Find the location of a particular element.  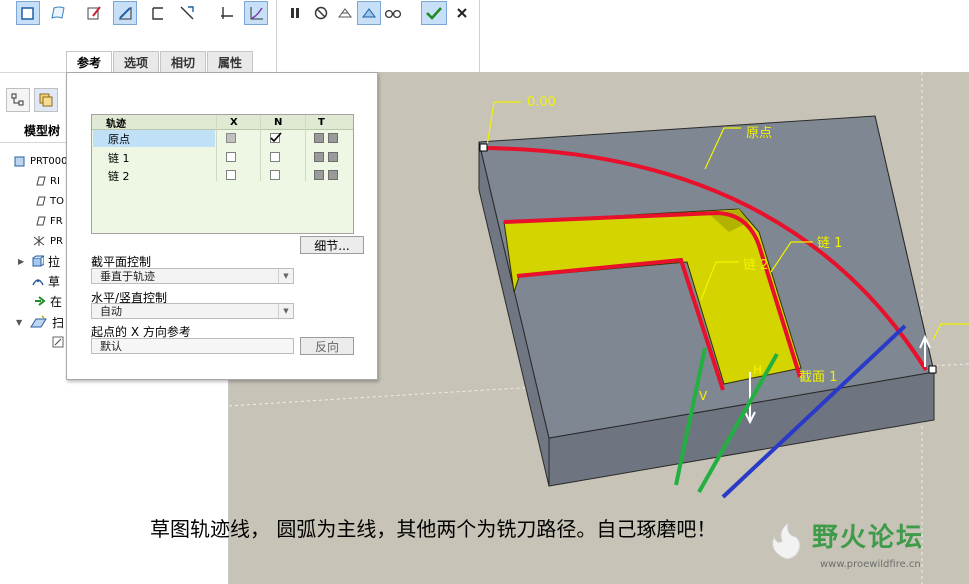

col-header-x: X is located at coordinates (234, 122).